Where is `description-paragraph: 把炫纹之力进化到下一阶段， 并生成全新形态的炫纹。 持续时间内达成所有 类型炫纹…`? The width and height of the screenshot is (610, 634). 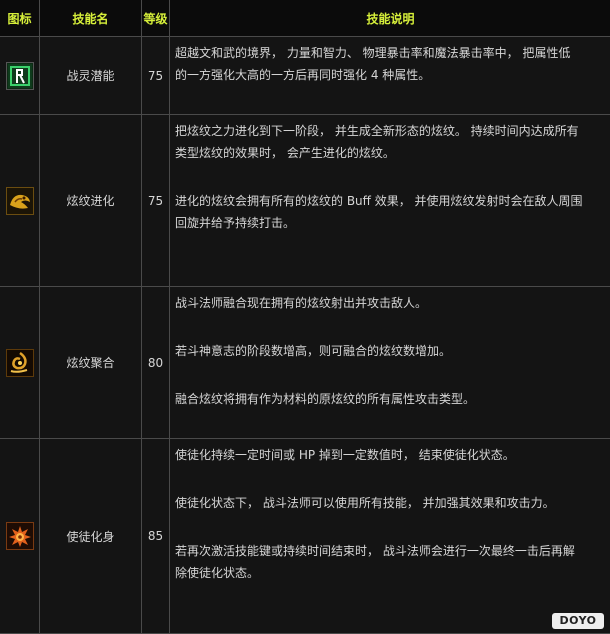 description-paragraph: 把炫纹之力进化到下一阶段， 并生成全新形态的炫纹。 持续时间内达成所有 类型炫纹… is located at coordinates (392, 142).